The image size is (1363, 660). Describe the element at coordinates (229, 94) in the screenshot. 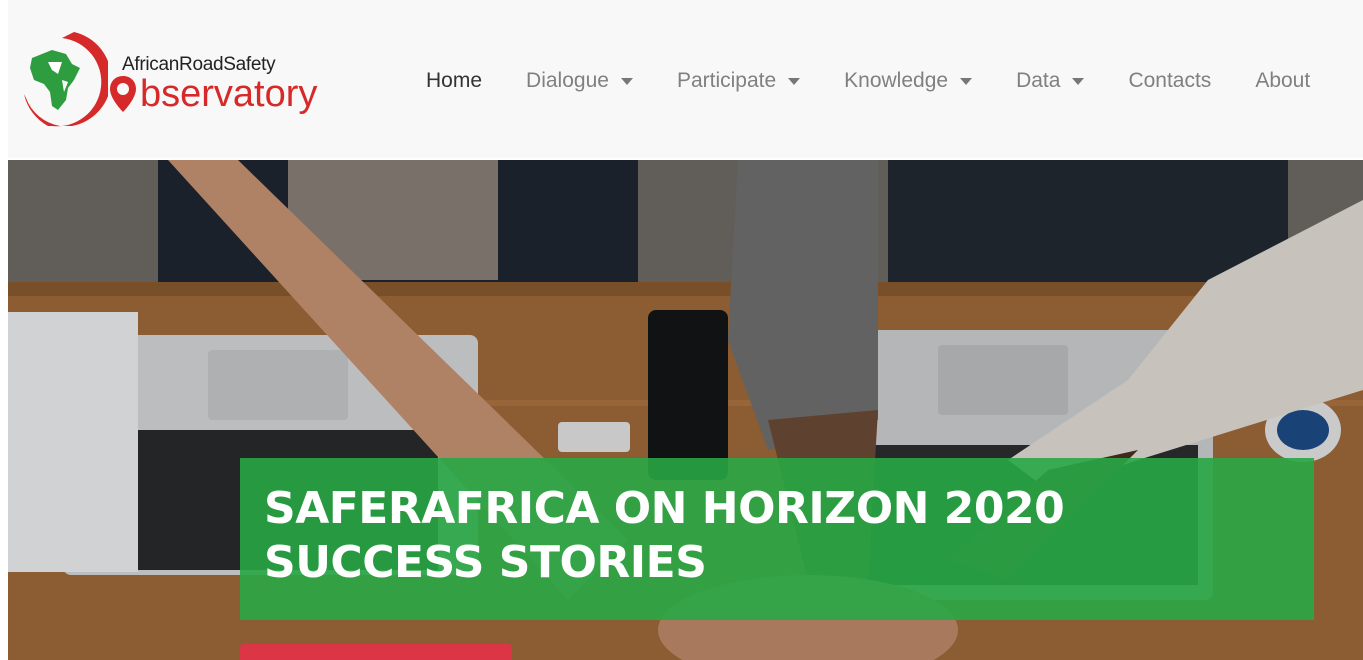

I see `logo-wordmark-text: bservatory` at that location.